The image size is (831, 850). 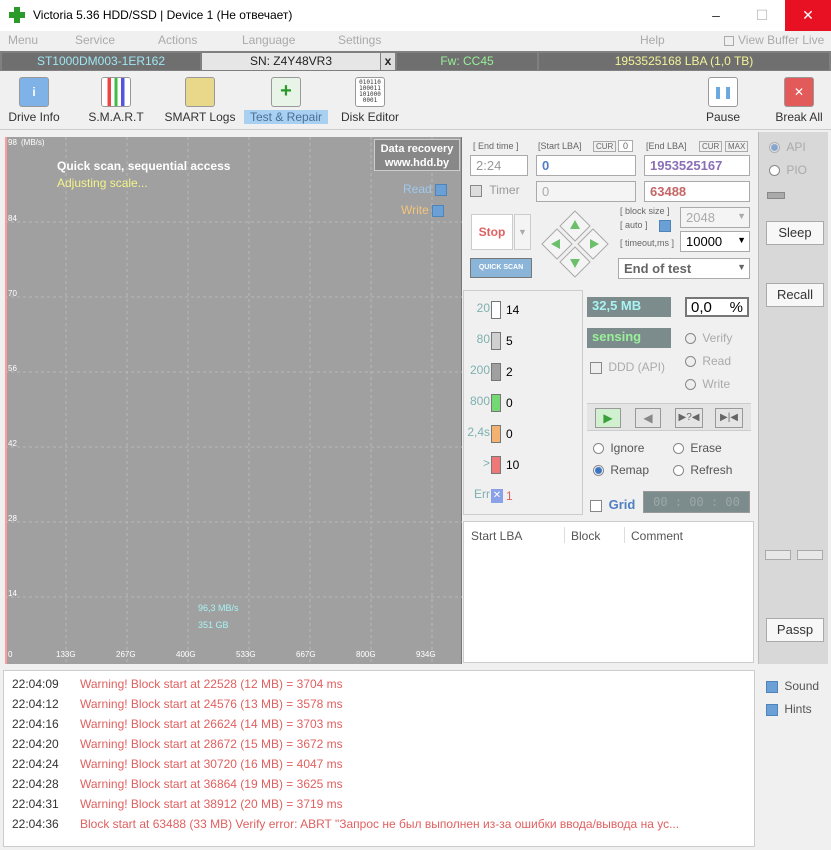 I want to click on bad-block-list: Start LBA Block Comment, so click(x=608, y=592).